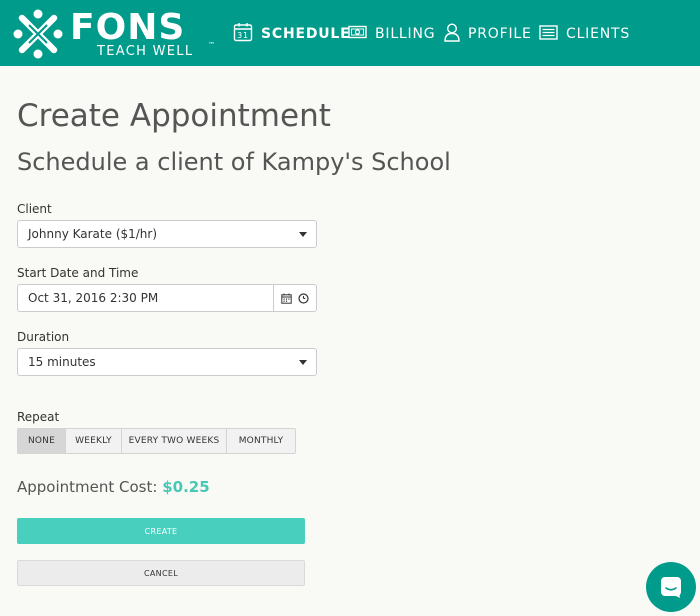  I want to click on cancel-button: CANCEL, so click(161, 573).